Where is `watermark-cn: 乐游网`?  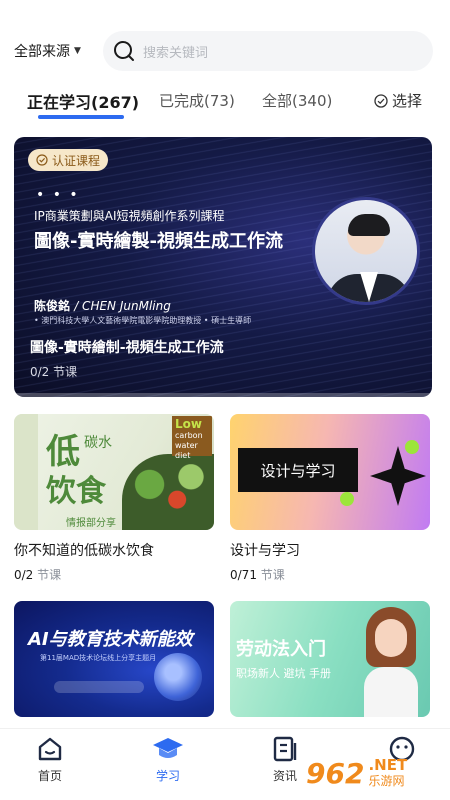
watermark-cn: 乐游网 is located at coordinates (386, 781).